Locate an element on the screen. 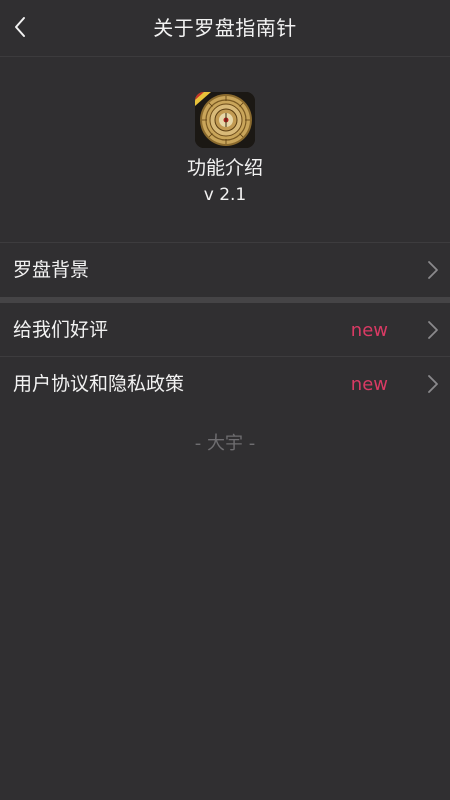 The width and height of the screenshot is (450, 800). page-title: 关于罗盘指南针 is located at coordinates (225, 28).